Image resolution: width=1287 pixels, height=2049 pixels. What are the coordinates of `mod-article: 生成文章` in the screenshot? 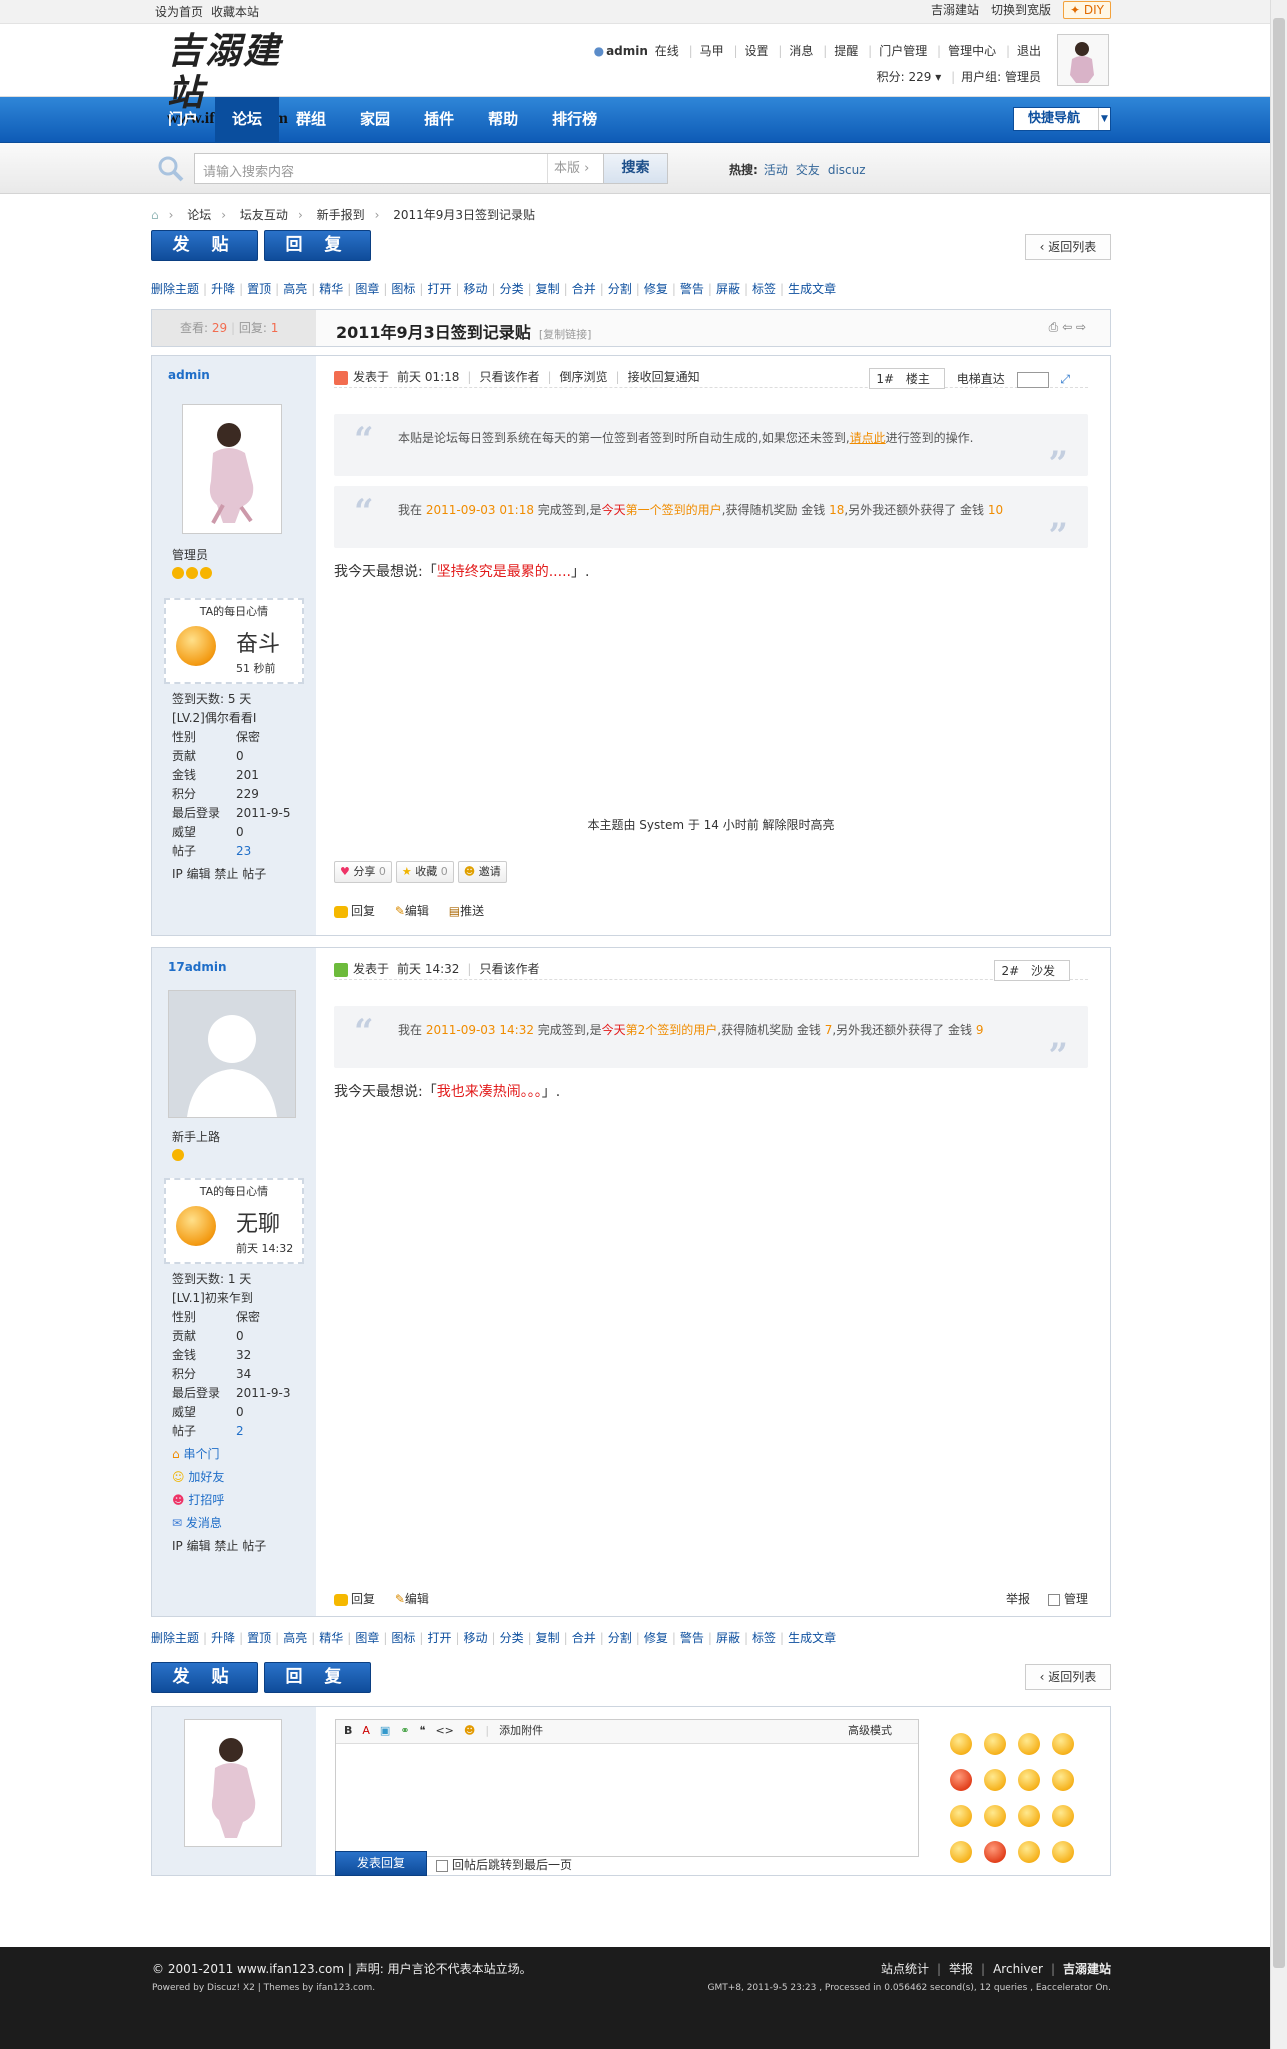 It's located at (812, 289).